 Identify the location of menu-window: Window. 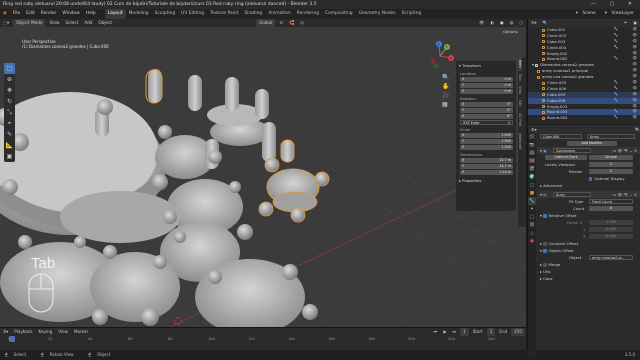
(70, 14).